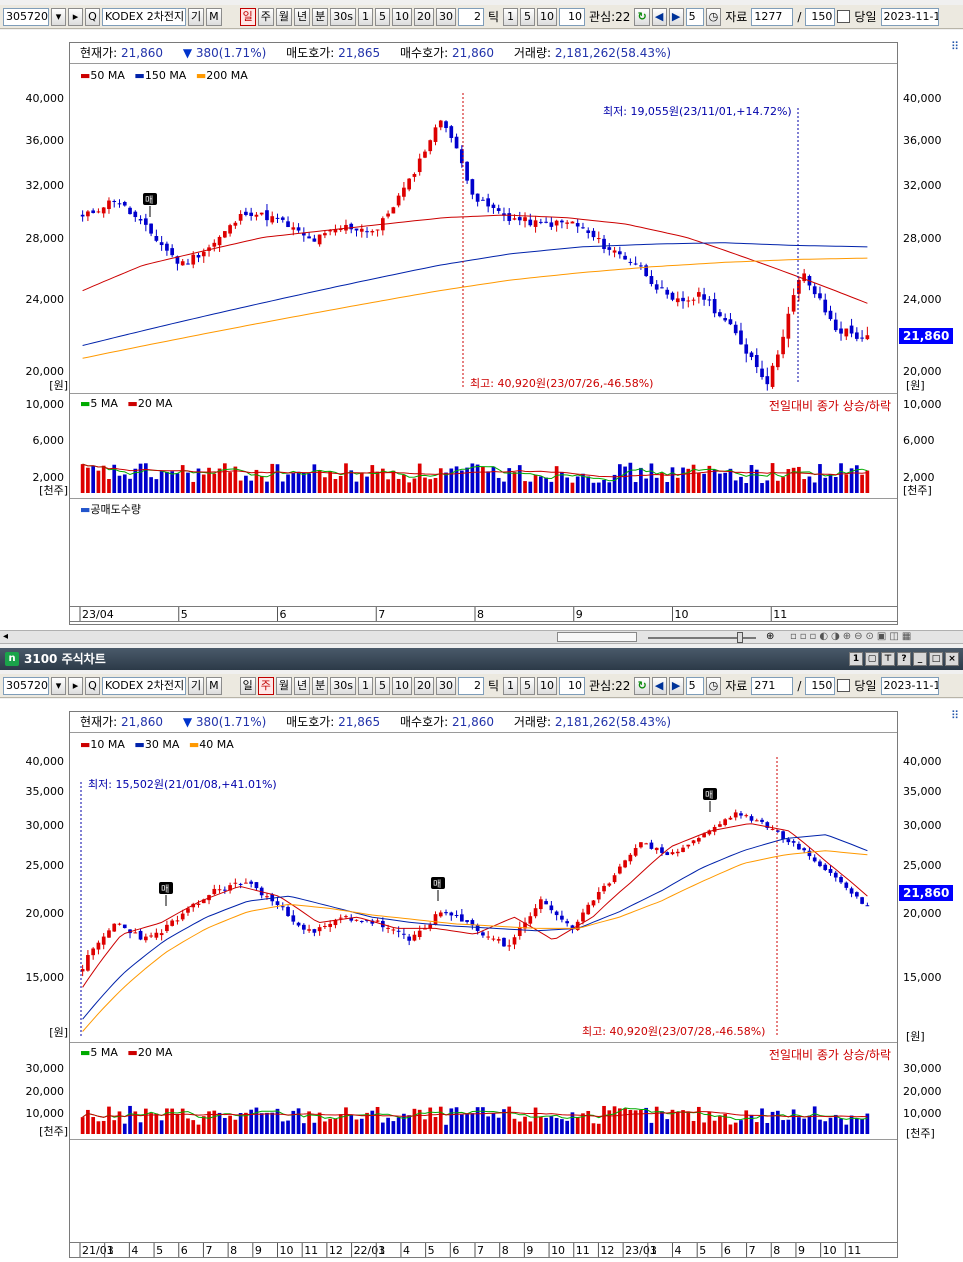 The image size is (963, 1262). I want to click on help-icon: ?, so click(904, 659).